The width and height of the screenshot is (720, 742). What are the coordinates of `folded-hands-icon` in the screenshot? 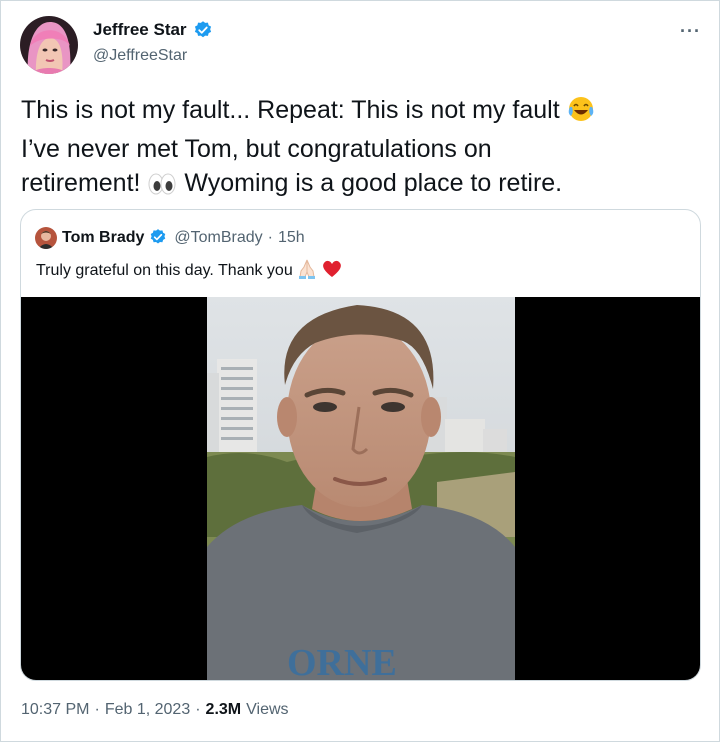 It's located at (307, 270).